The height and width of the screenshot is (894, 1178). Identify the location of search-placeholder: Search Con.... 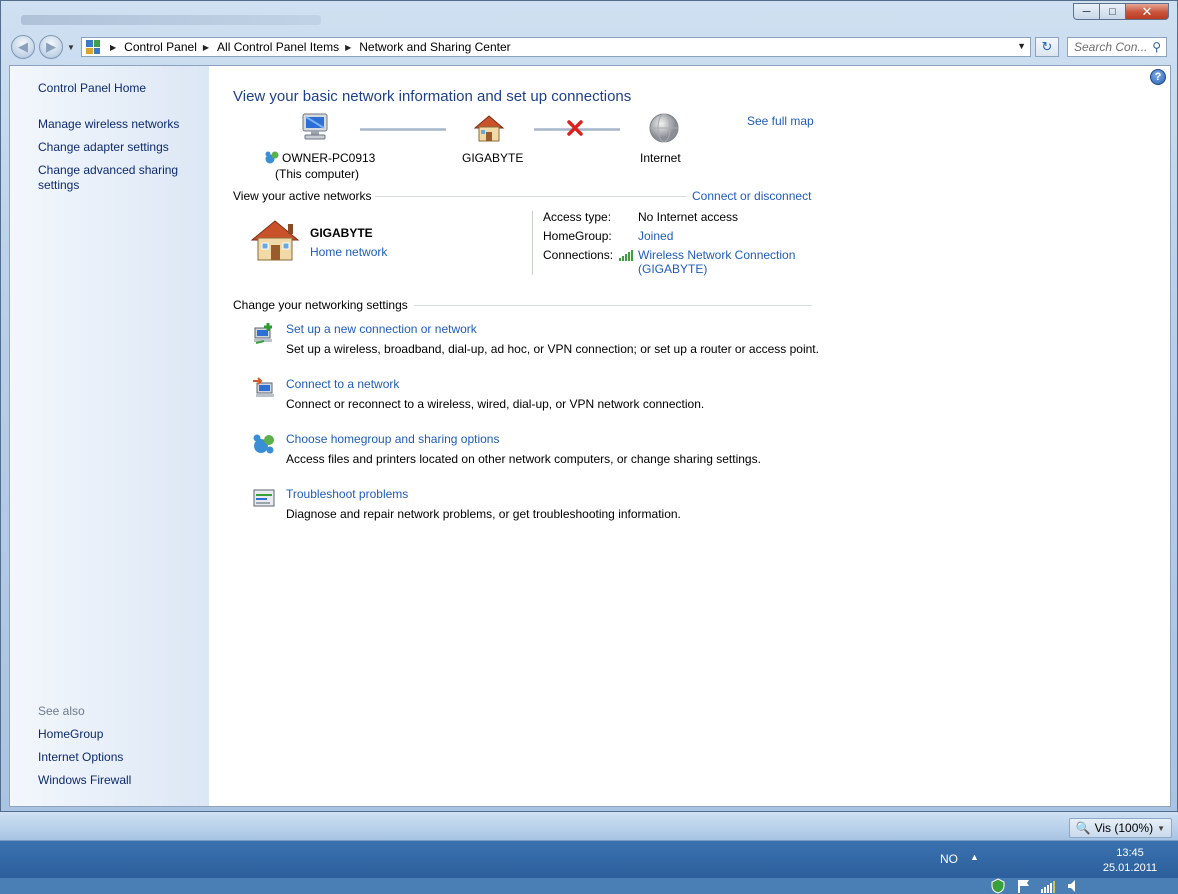
(1111, 47).